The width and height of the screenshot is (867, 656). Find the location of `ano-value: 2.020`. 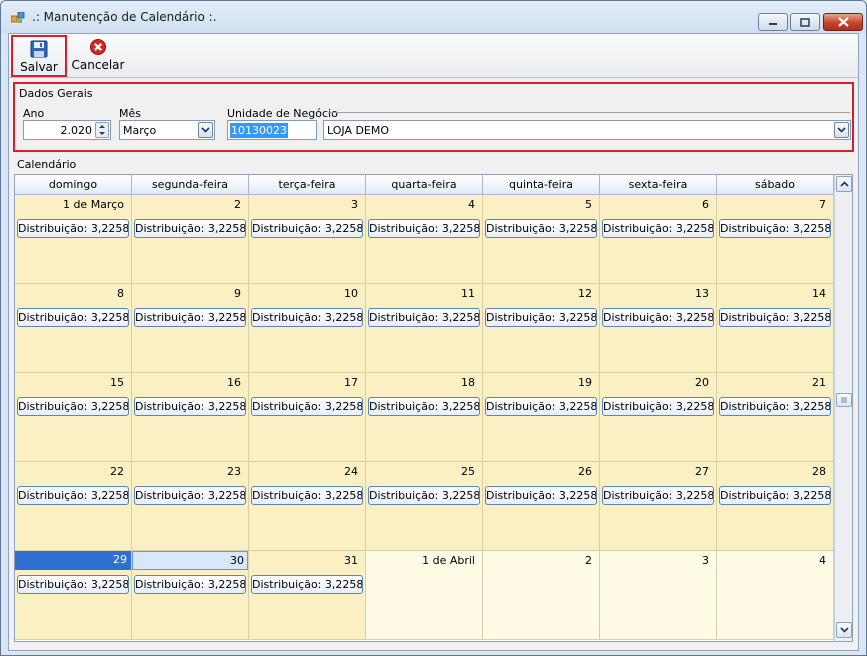

ano-value: 2.020 is located at coordinates (76, 130).